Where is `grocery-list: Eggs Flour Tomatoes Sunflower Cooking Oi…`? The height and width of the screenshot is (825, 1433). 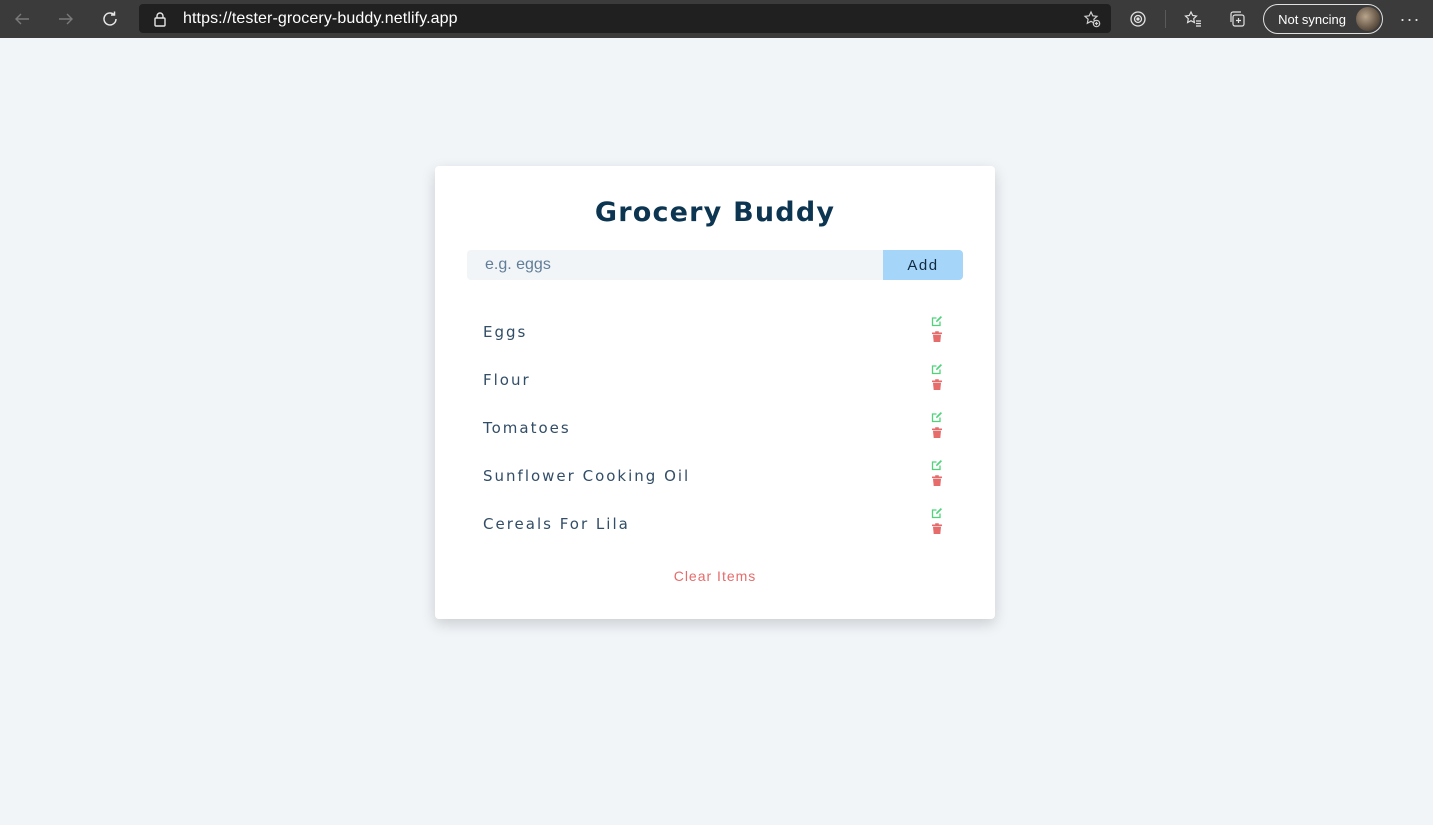 grocery-list: Eggs Flour Tomatoes Sunflower Cooking Oi… is located at coordinates (715, 428).